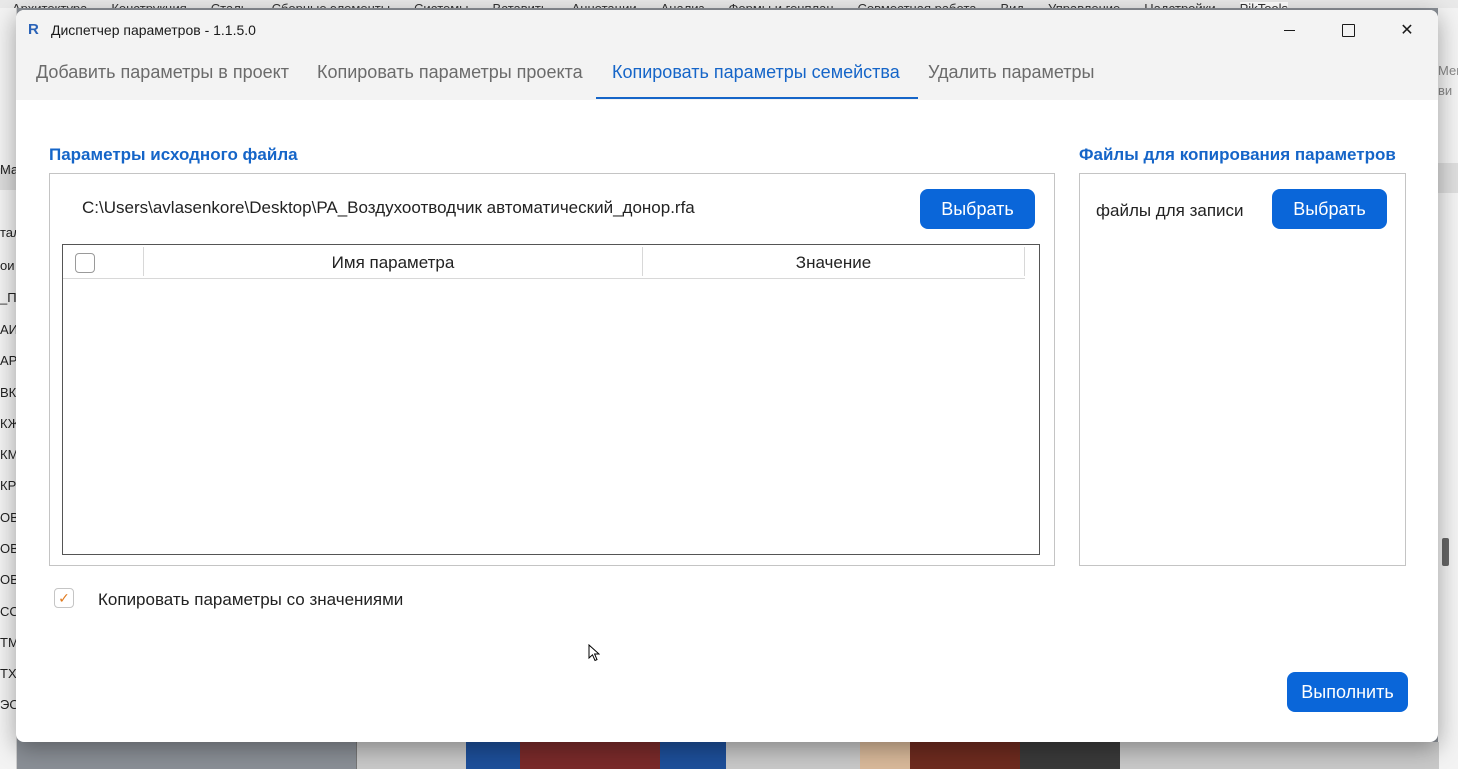  What do you see at coordinates (1179, 5) in the screenshot?
I see `background-ribbon-tab: Надстройки` at bounding box center [1179, 5].